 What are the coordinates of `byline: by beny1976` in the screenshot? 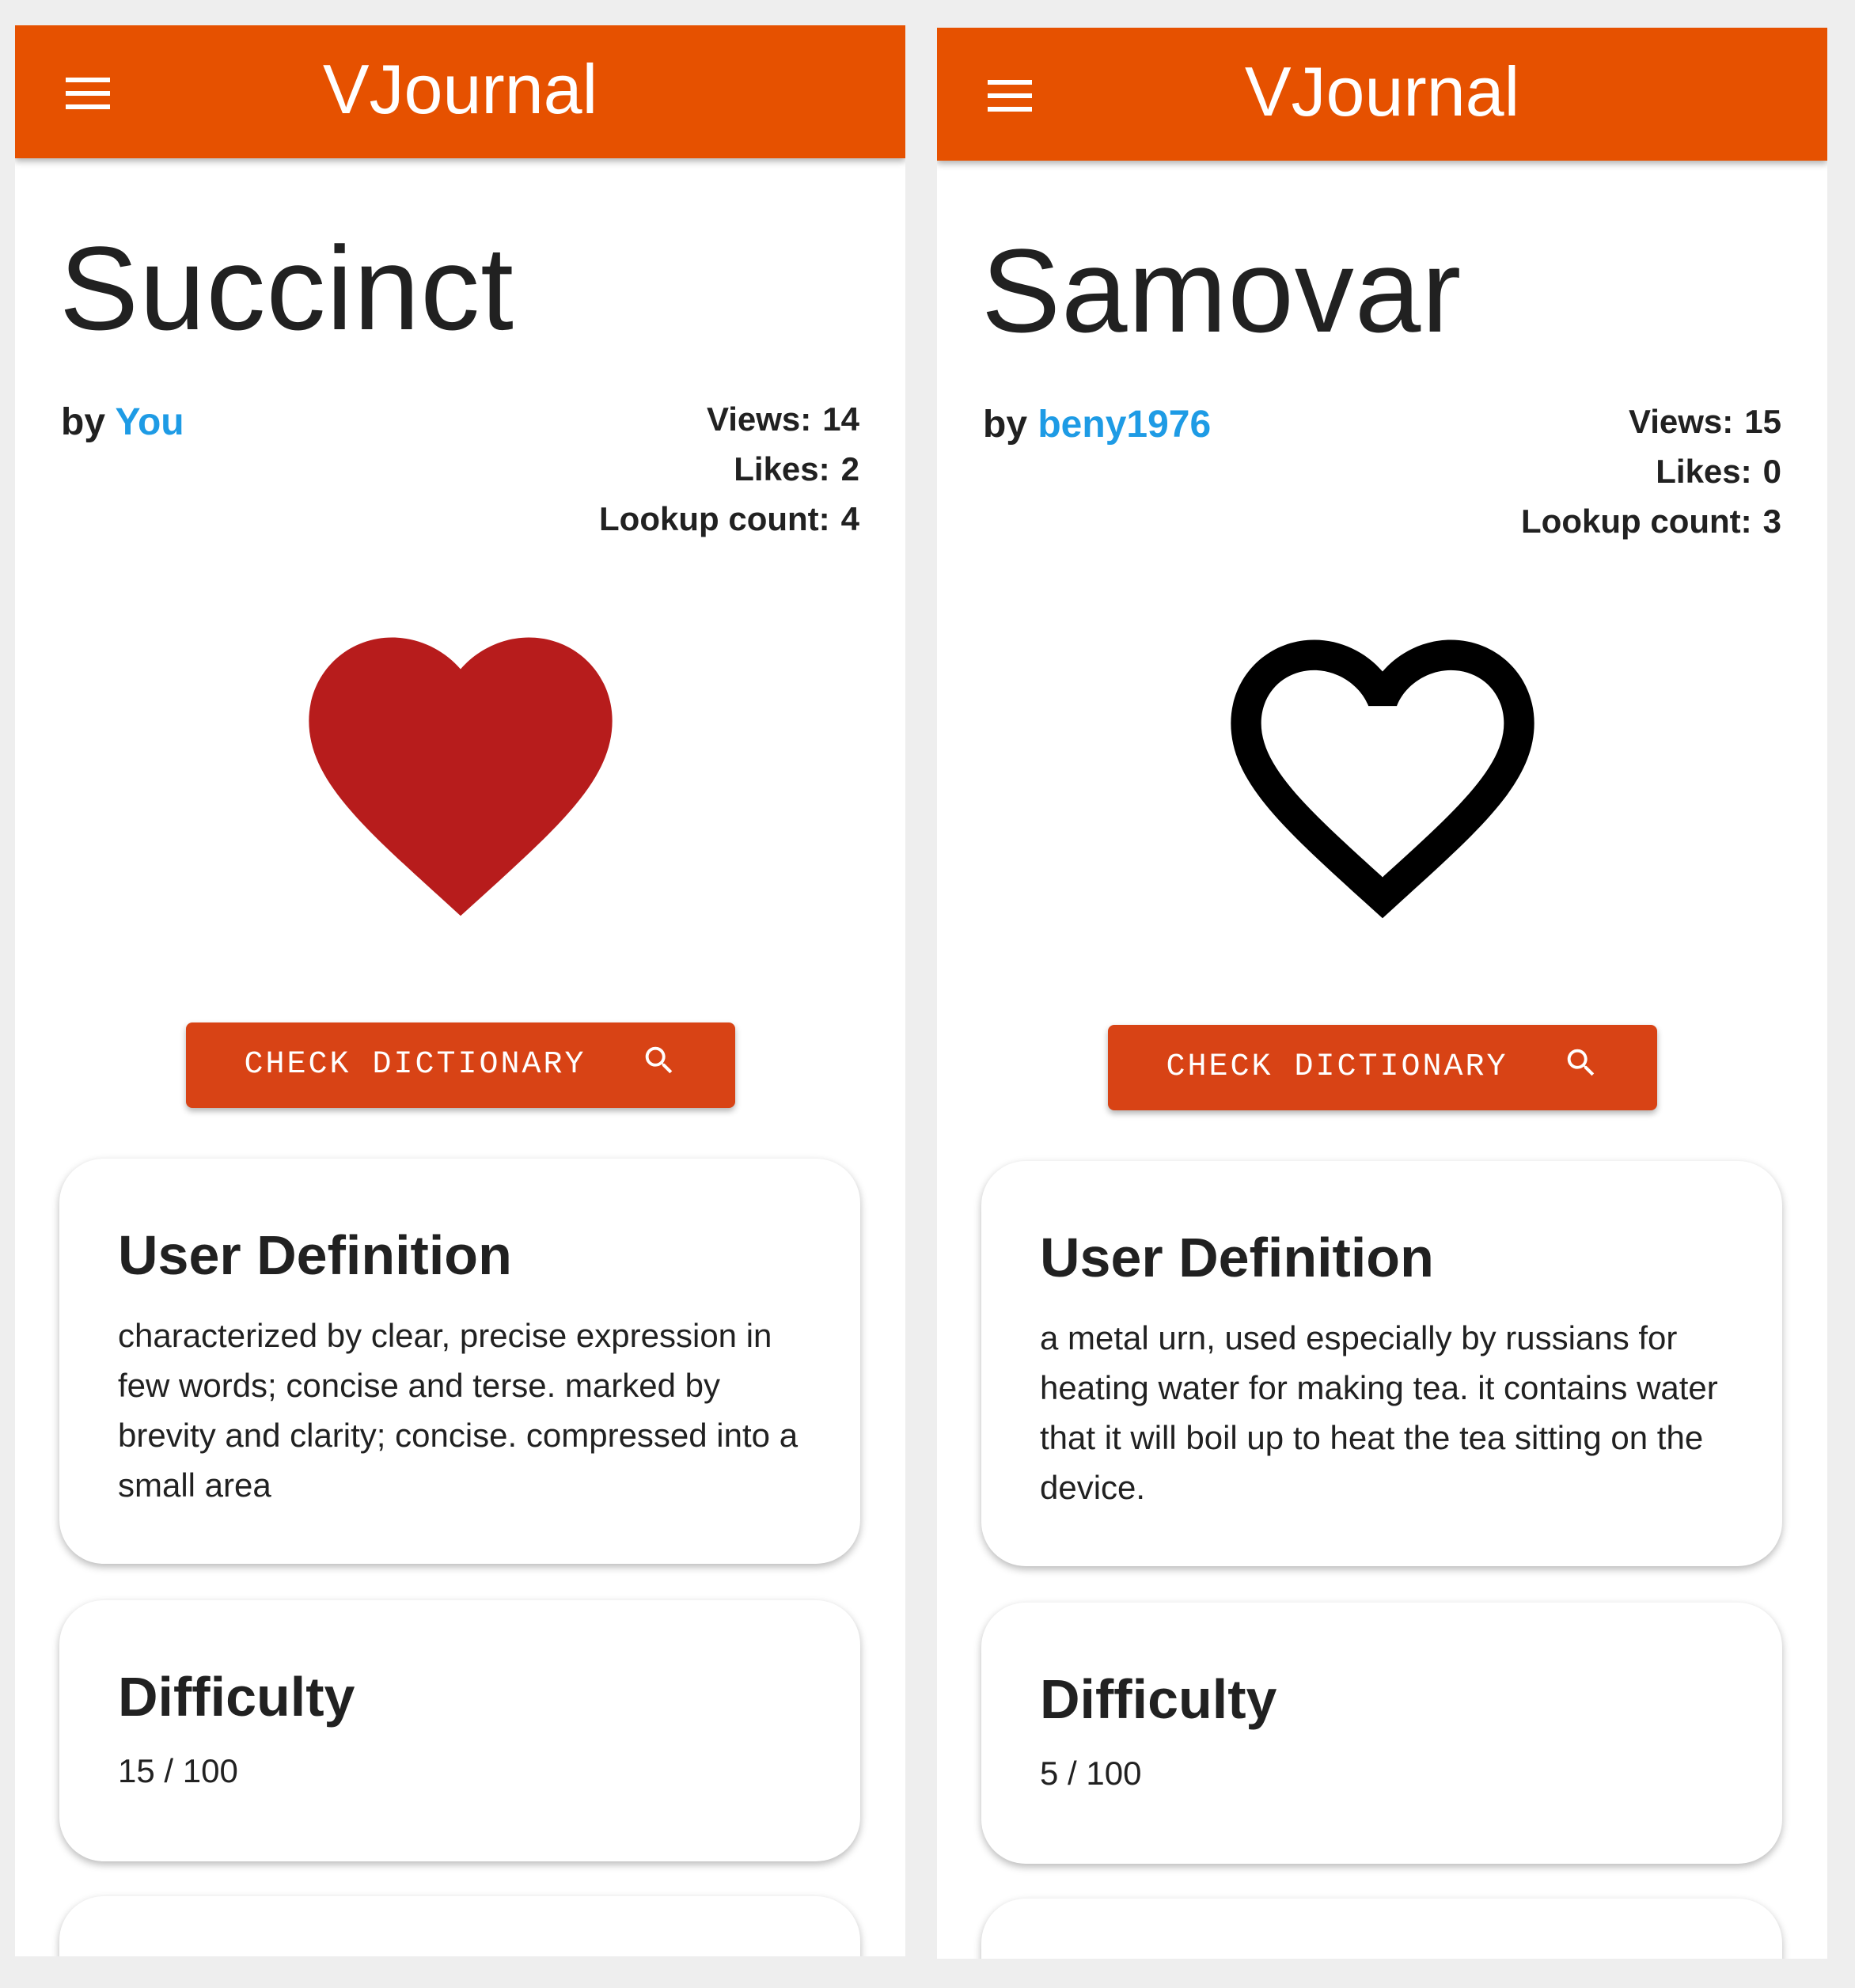 It's located at (1097, 425).